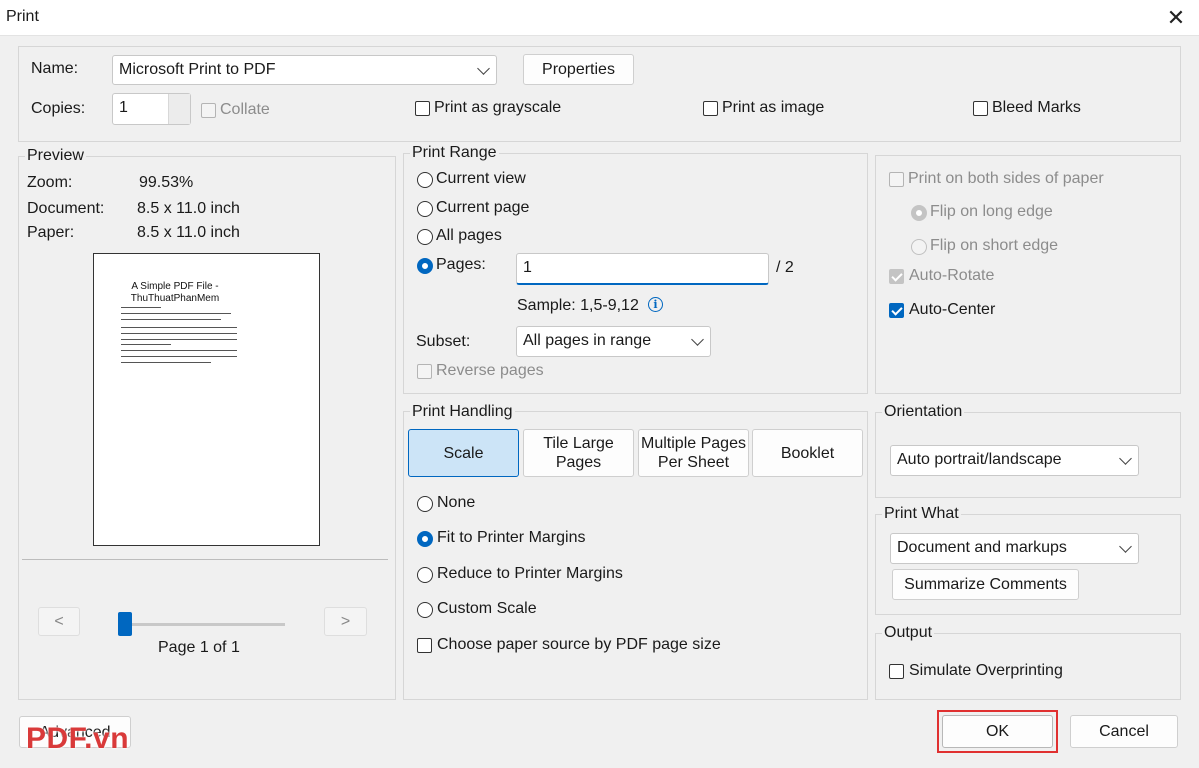 Image resolution: width=1199 pixels, height=768 pixels. Describe the element at coordinates (425, 237) in the screenshot. I see `all-pages-radio` at that location.